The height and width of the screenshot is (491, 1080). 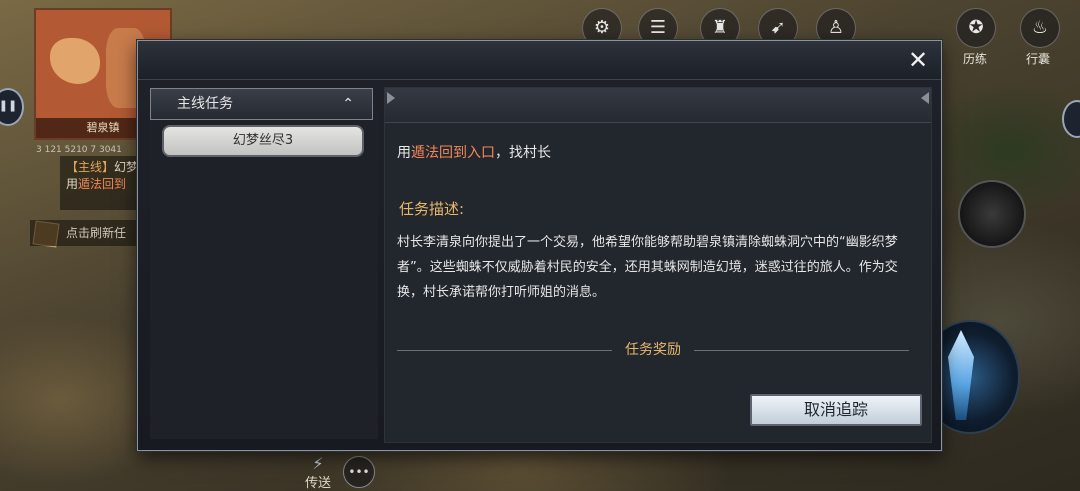 What do you see at coordinates (918, 60) in the screenshot?
I see `close-icon: ✕` at bounding box center [918, 60].